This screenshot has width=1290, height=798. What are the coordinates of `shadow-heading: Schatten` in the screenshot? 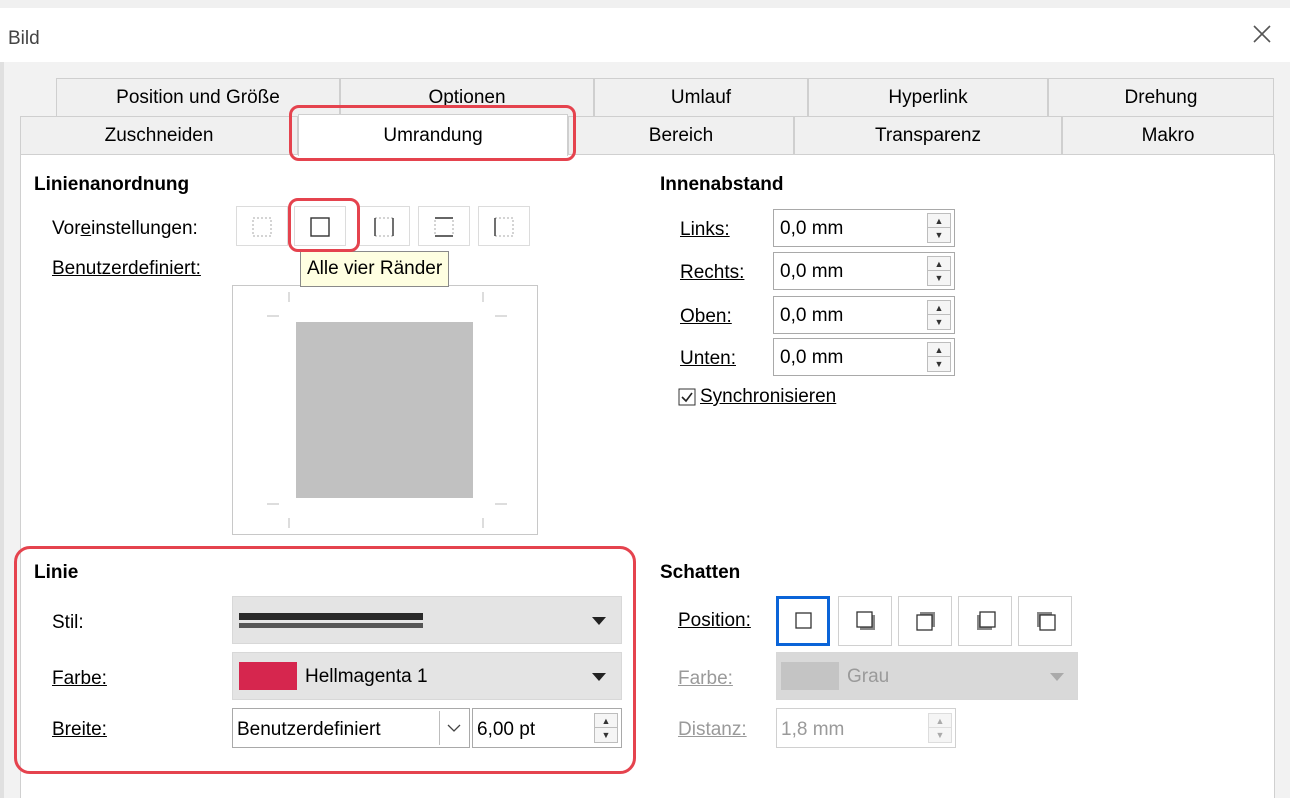 It's located at (700, 572).